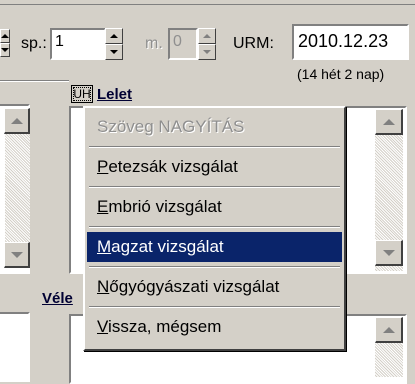 This screenshot has width=415, height=384. Describe the element at coordinates (59, 41) in the screenshot. I see `sp-value: 1` at that location.